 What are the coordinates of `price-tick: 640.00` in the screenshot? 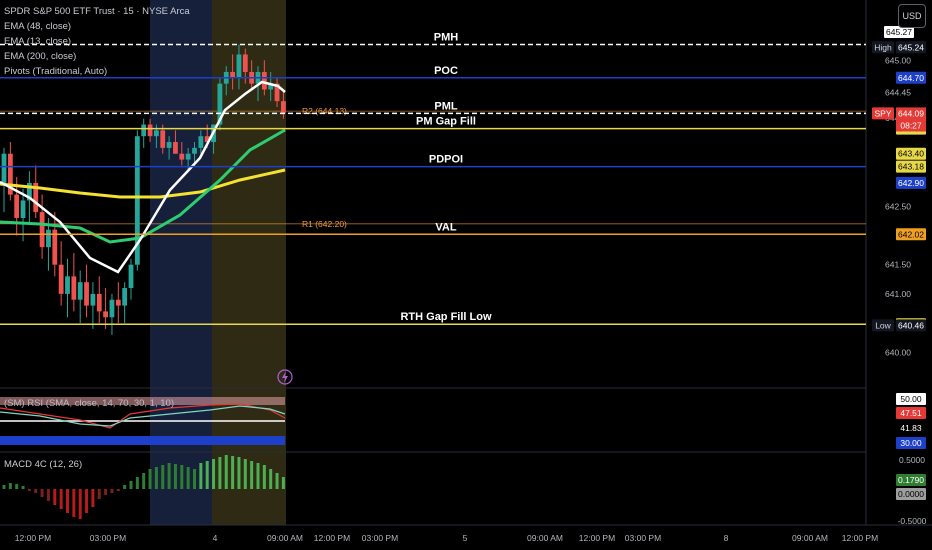 It's located at (898, 352).